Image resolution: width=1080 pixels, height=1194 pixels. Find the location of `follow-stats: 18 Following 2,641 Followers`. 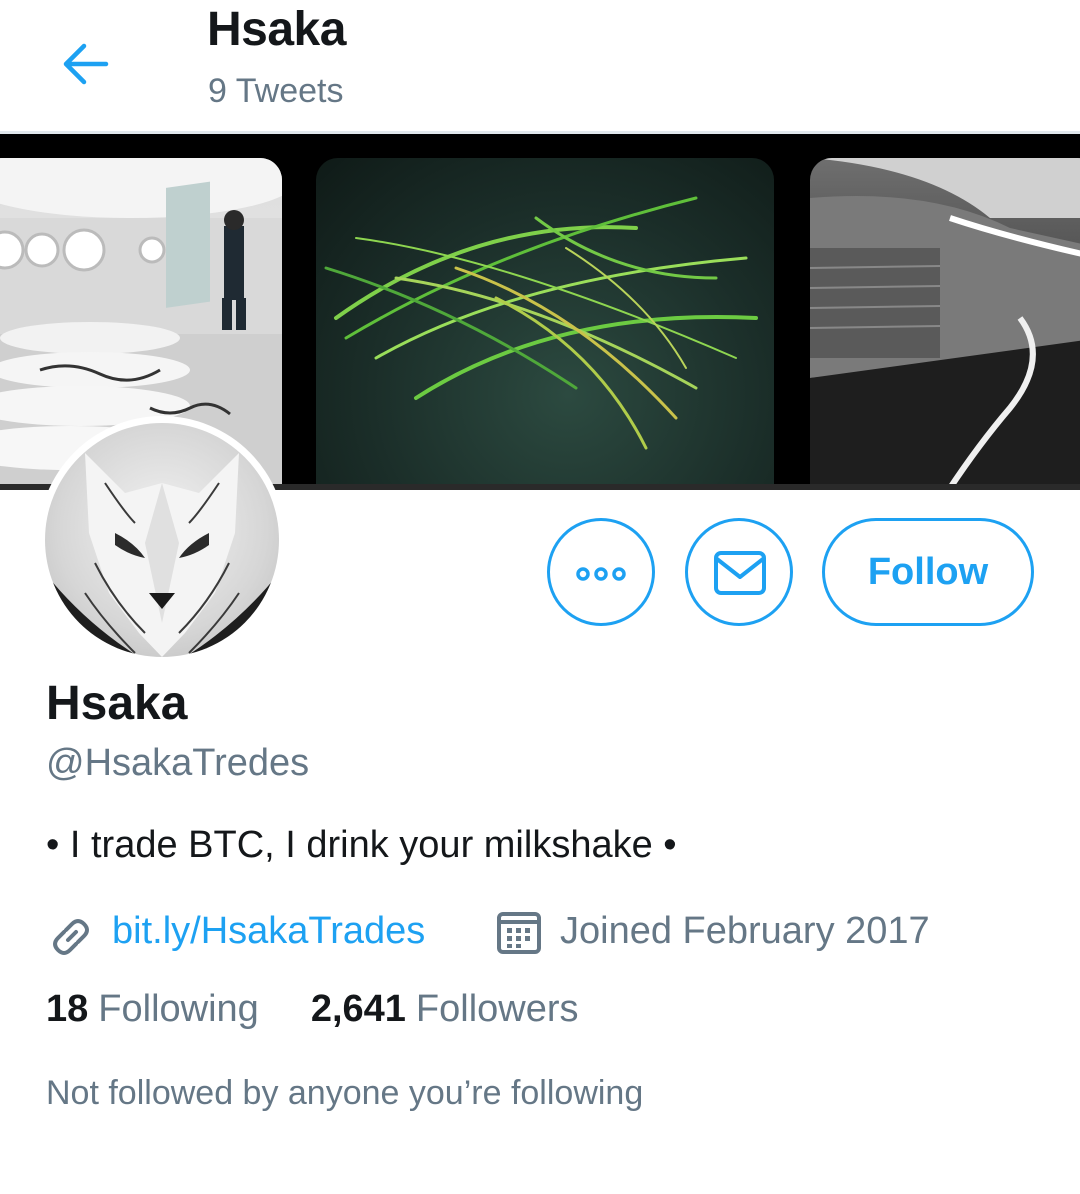

follow-stats: 18 Following 2,641 Followers is located at coordinates (312, 1009).